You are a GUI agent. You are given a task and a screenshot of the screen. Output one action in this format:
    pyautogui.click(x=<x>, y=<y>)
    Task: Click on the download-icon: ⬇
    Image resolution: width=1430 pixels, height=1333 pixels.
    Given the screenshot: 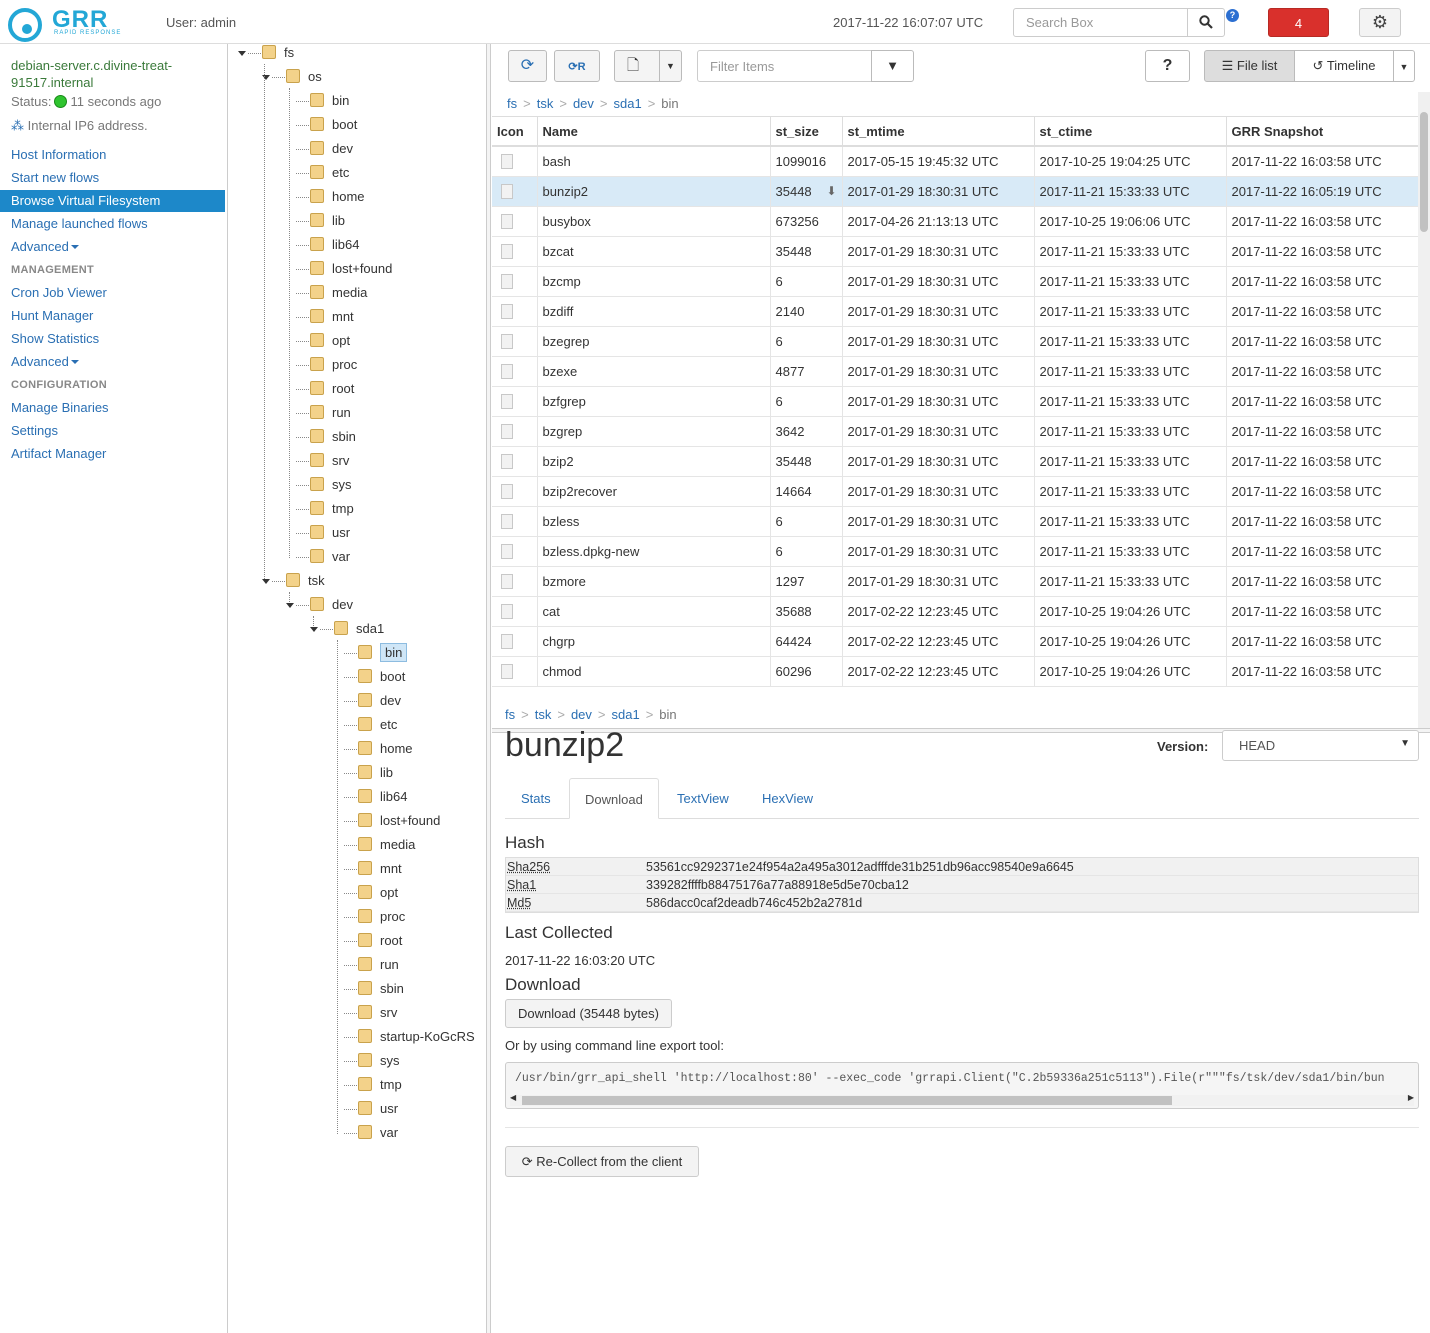 What is the action you would take?
    pyautogui.click(x=831, y=191)
    